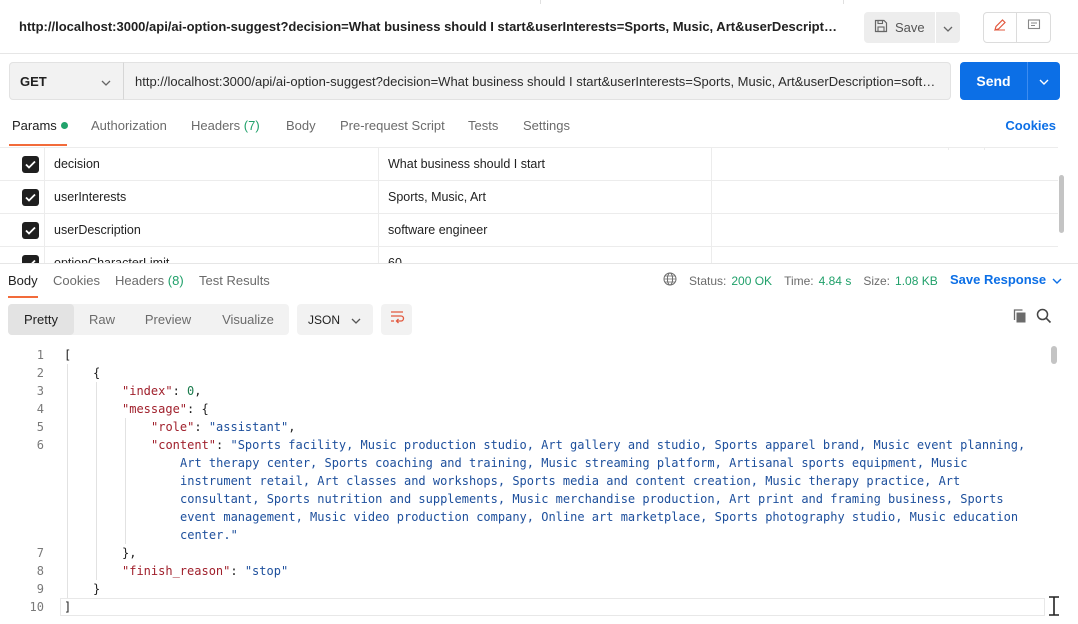 This screenshot has height=624, width=1078. I want to click on time-value: 4.84 s, so click(835, 281).